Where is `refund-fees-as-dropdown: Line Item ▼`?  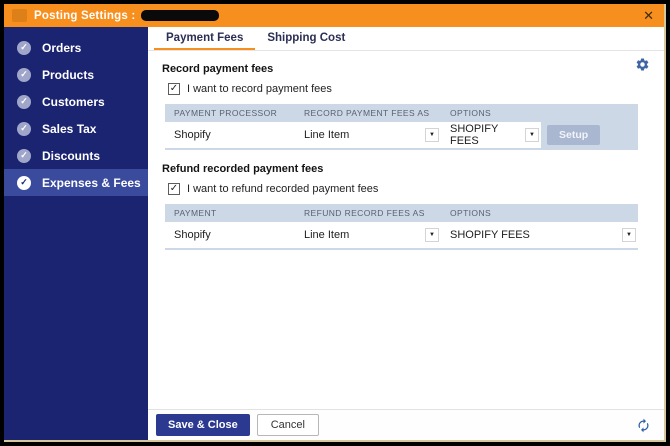
refund-fees-as-dropdown: Line Item ▼ is located at coordinates (368, 235).